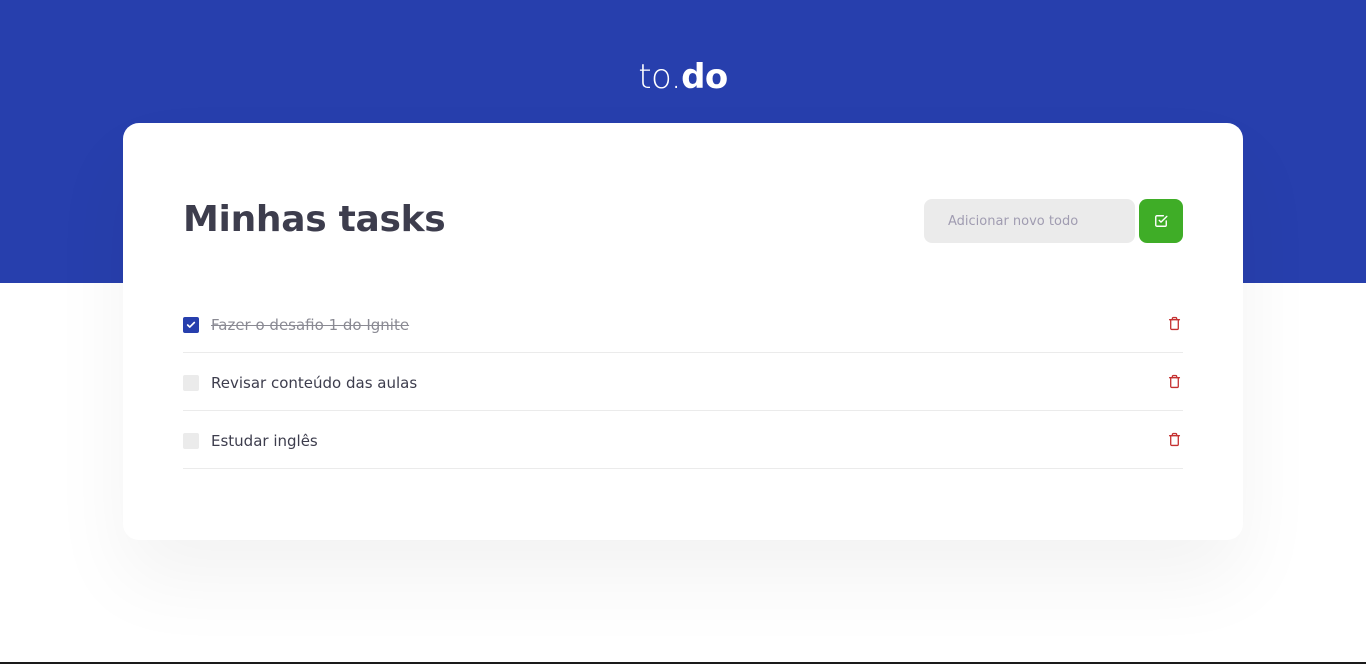  What do you see at coordinates (314, 219) in the screenshot?
I see `page-title: Minhas tasks` at bounding box center [314, 219].